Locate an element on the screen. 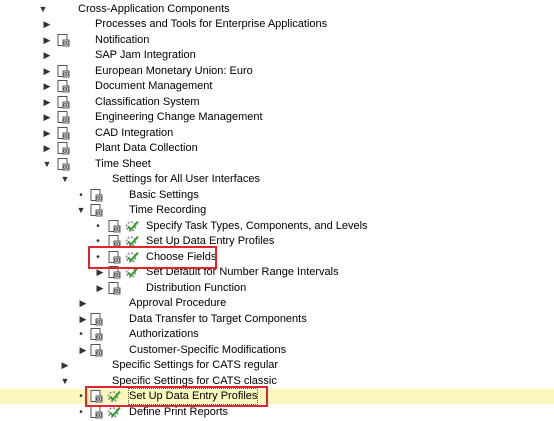 The width and height of the screenshot is (554, 421). tree-node-label: SAP Jam Integration is located at coordinates (145, 55).